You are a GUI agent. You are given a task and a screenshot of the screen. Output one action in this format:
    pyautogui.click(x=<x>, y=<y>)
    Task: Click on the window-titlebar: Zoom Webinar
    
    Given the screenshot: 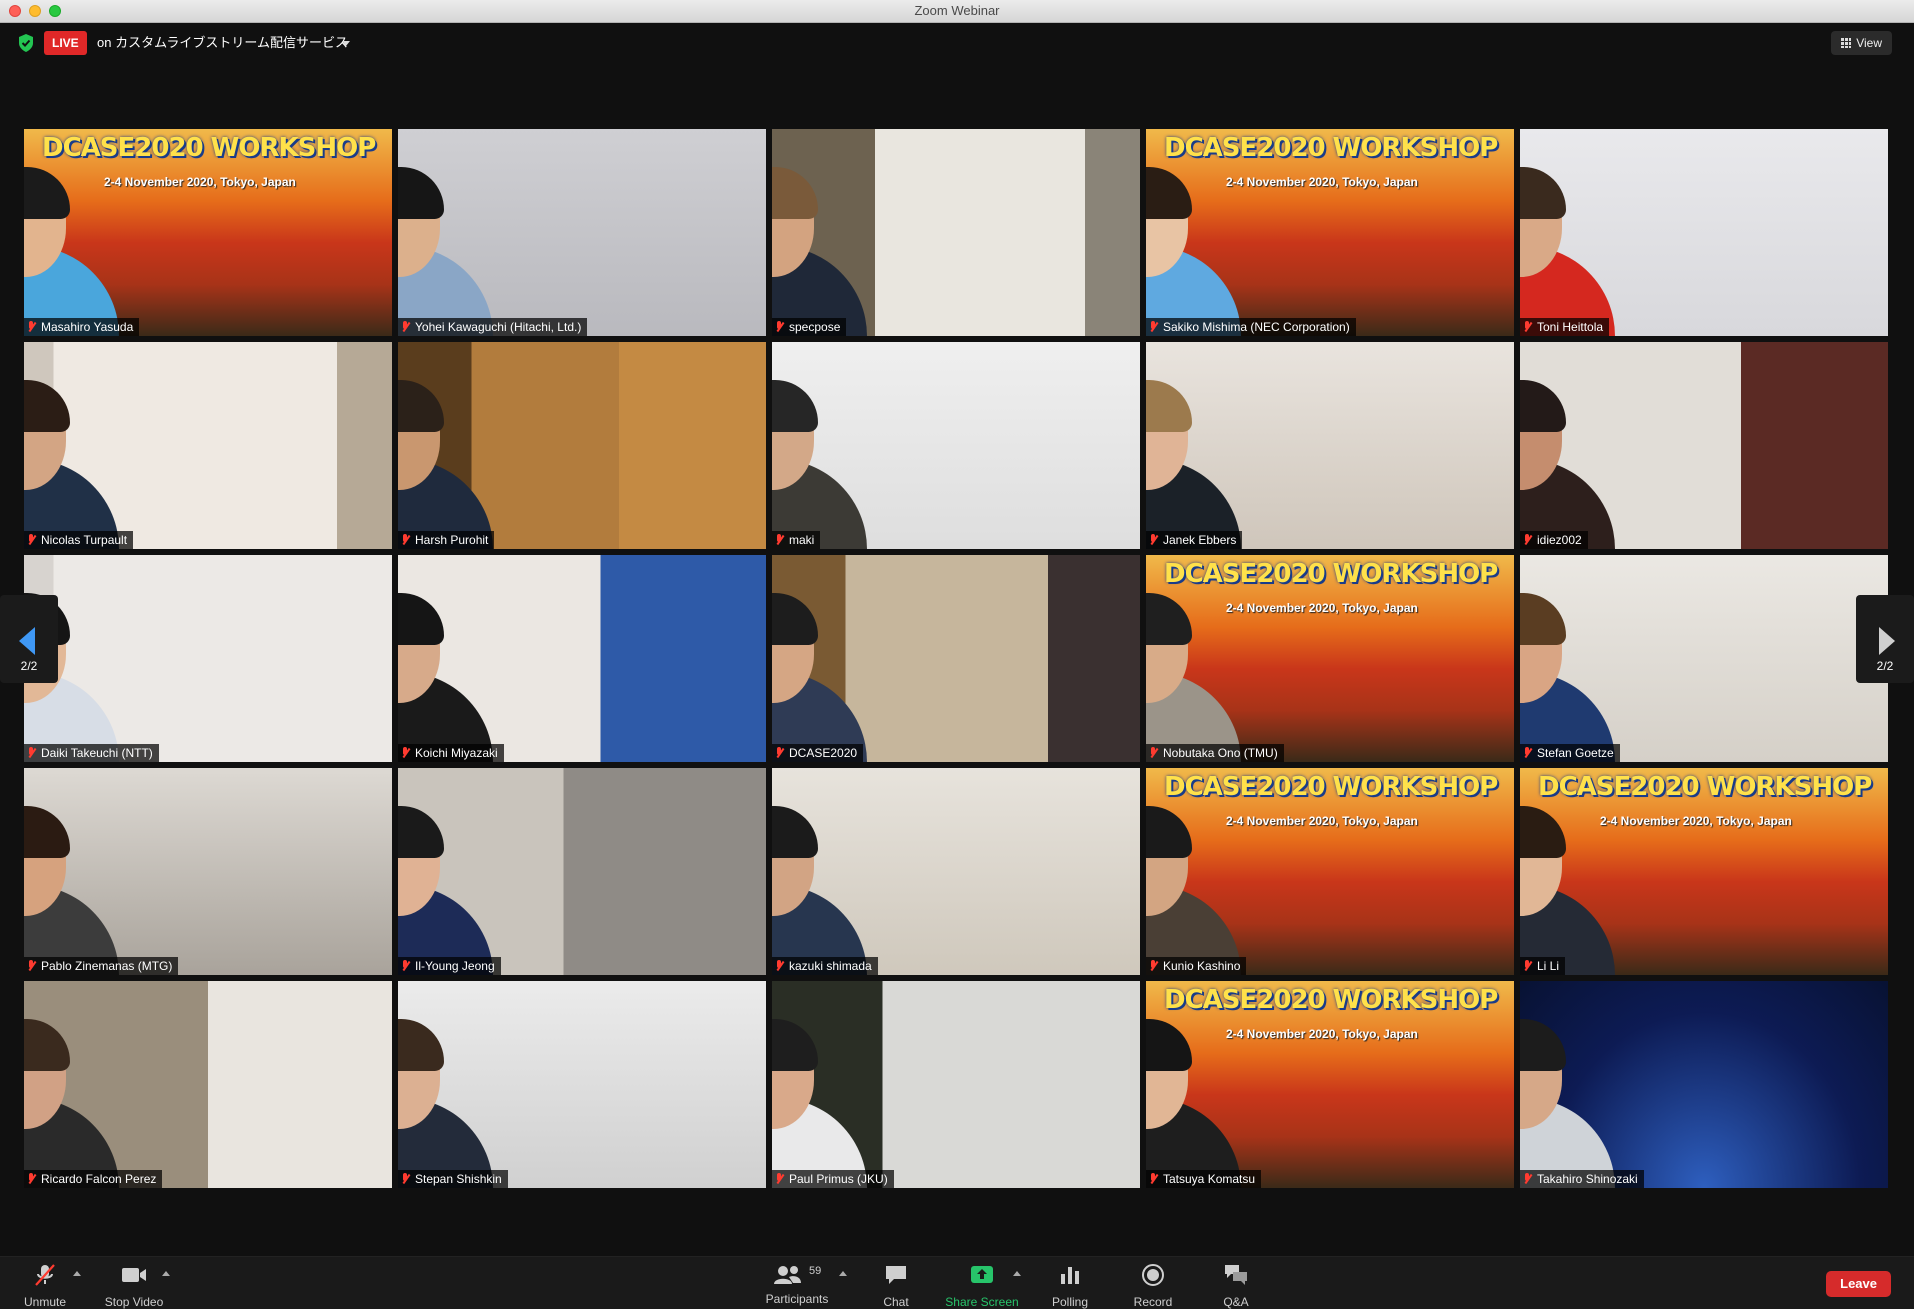 What is the action you would take?
    pyautogui.click(x=957, y=11)
    